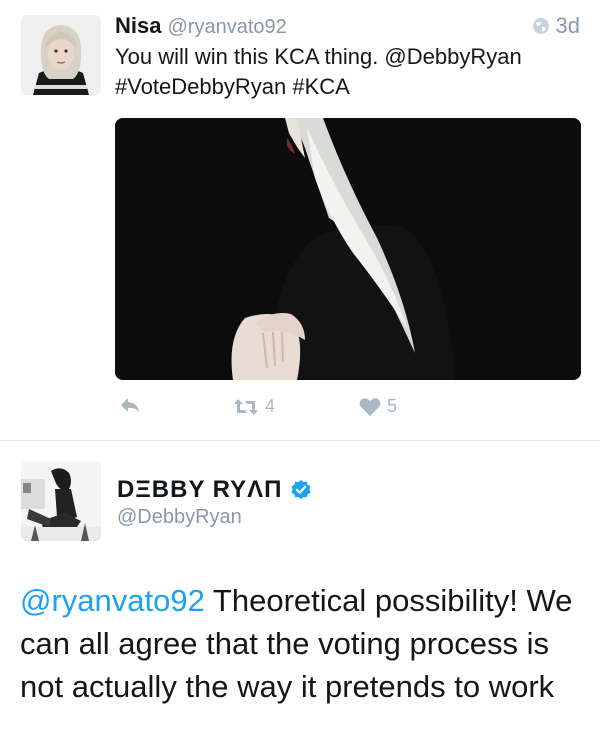 This screenshot has width=600, height=754. I want to click on reply-button, so click(130, 405).